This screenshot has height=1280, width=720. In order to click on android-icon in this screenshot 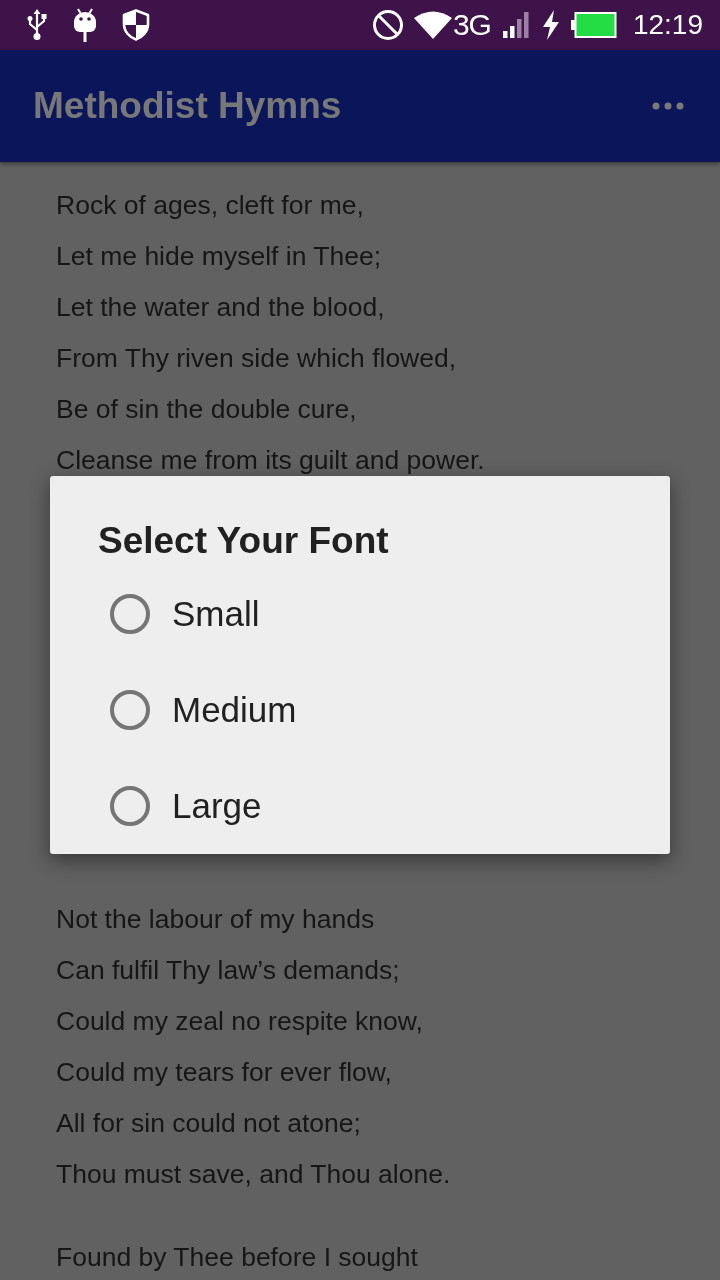, I will do `click(85, 25)`.